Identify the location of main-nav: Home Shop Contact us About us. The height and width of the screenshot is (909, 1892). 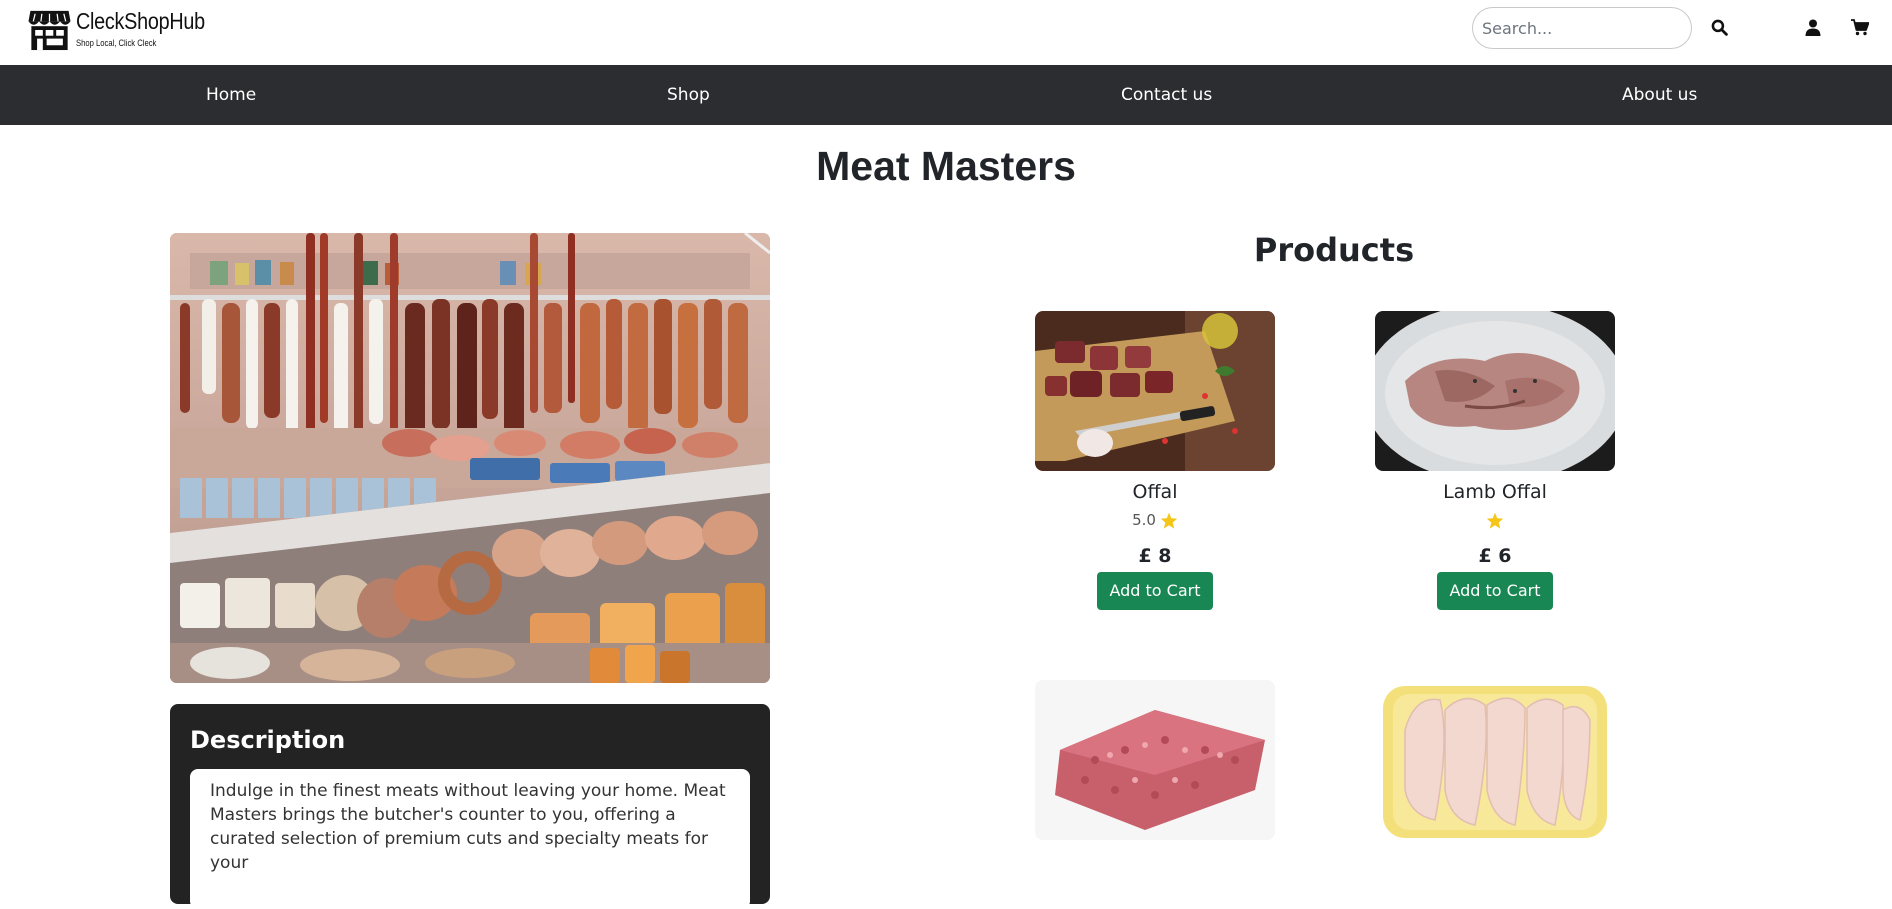
(946, 95).